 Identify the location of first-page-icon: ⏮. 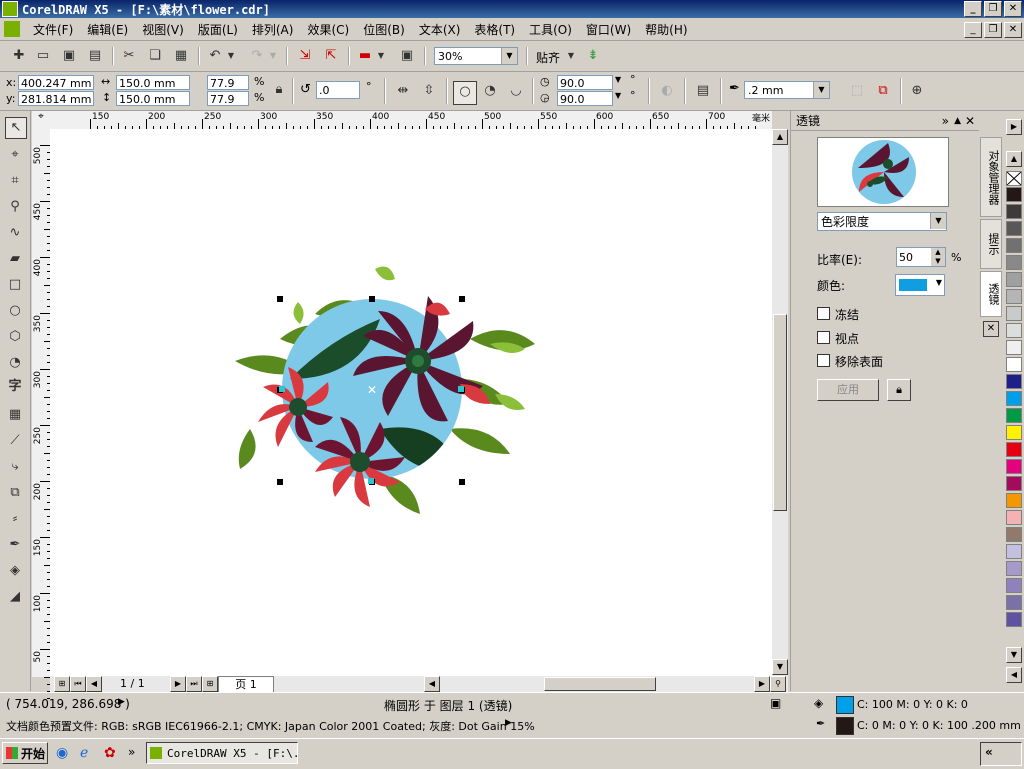
(78, 684).